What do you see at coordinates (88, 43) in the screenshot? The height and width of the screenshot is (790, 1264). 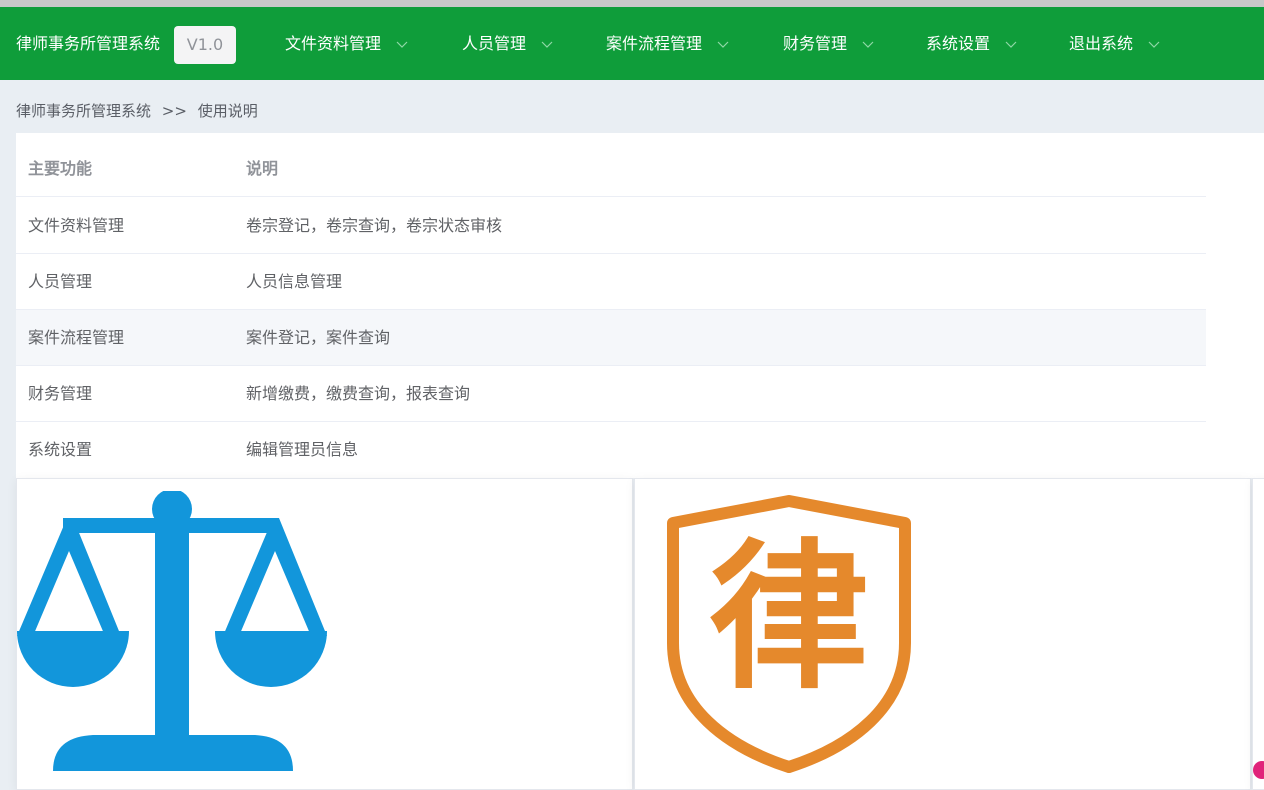 I see `app-brand: 律师事务所管理系统` at bounding box center [88, 43].